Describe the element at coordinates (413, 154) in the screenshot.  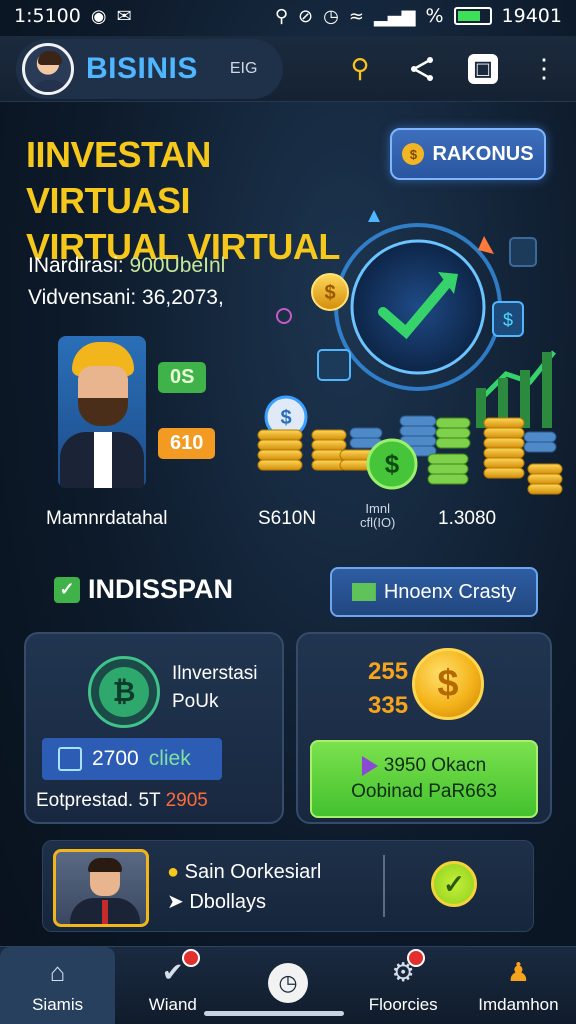
I see `coin-icon: $` at that location.